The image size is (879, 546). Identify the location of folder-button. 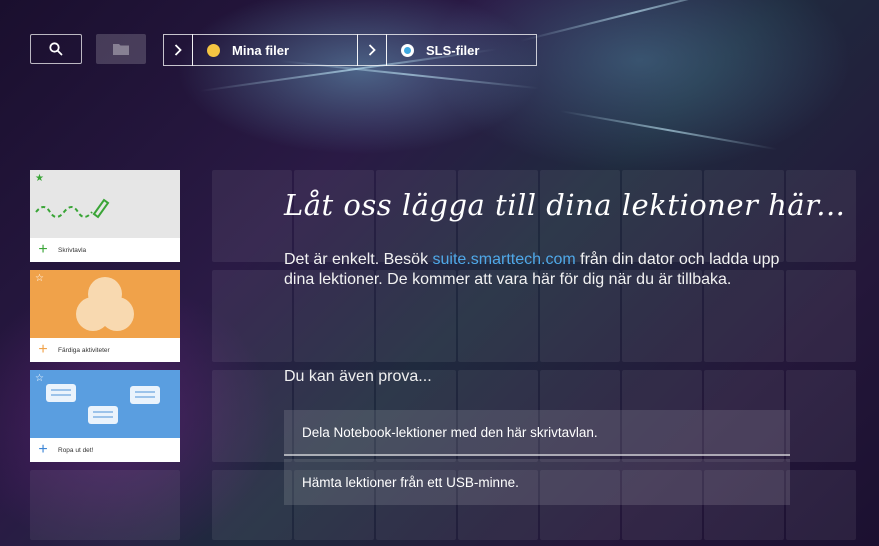
(121, 49).